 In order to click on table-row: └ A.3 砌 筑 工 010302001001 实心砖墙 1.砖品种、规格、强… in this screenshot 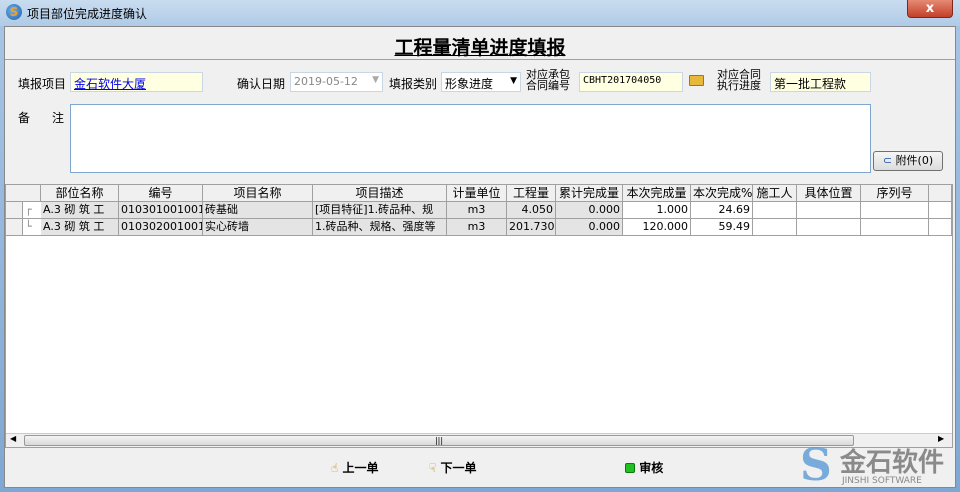, I will do `click(479, 227)`.